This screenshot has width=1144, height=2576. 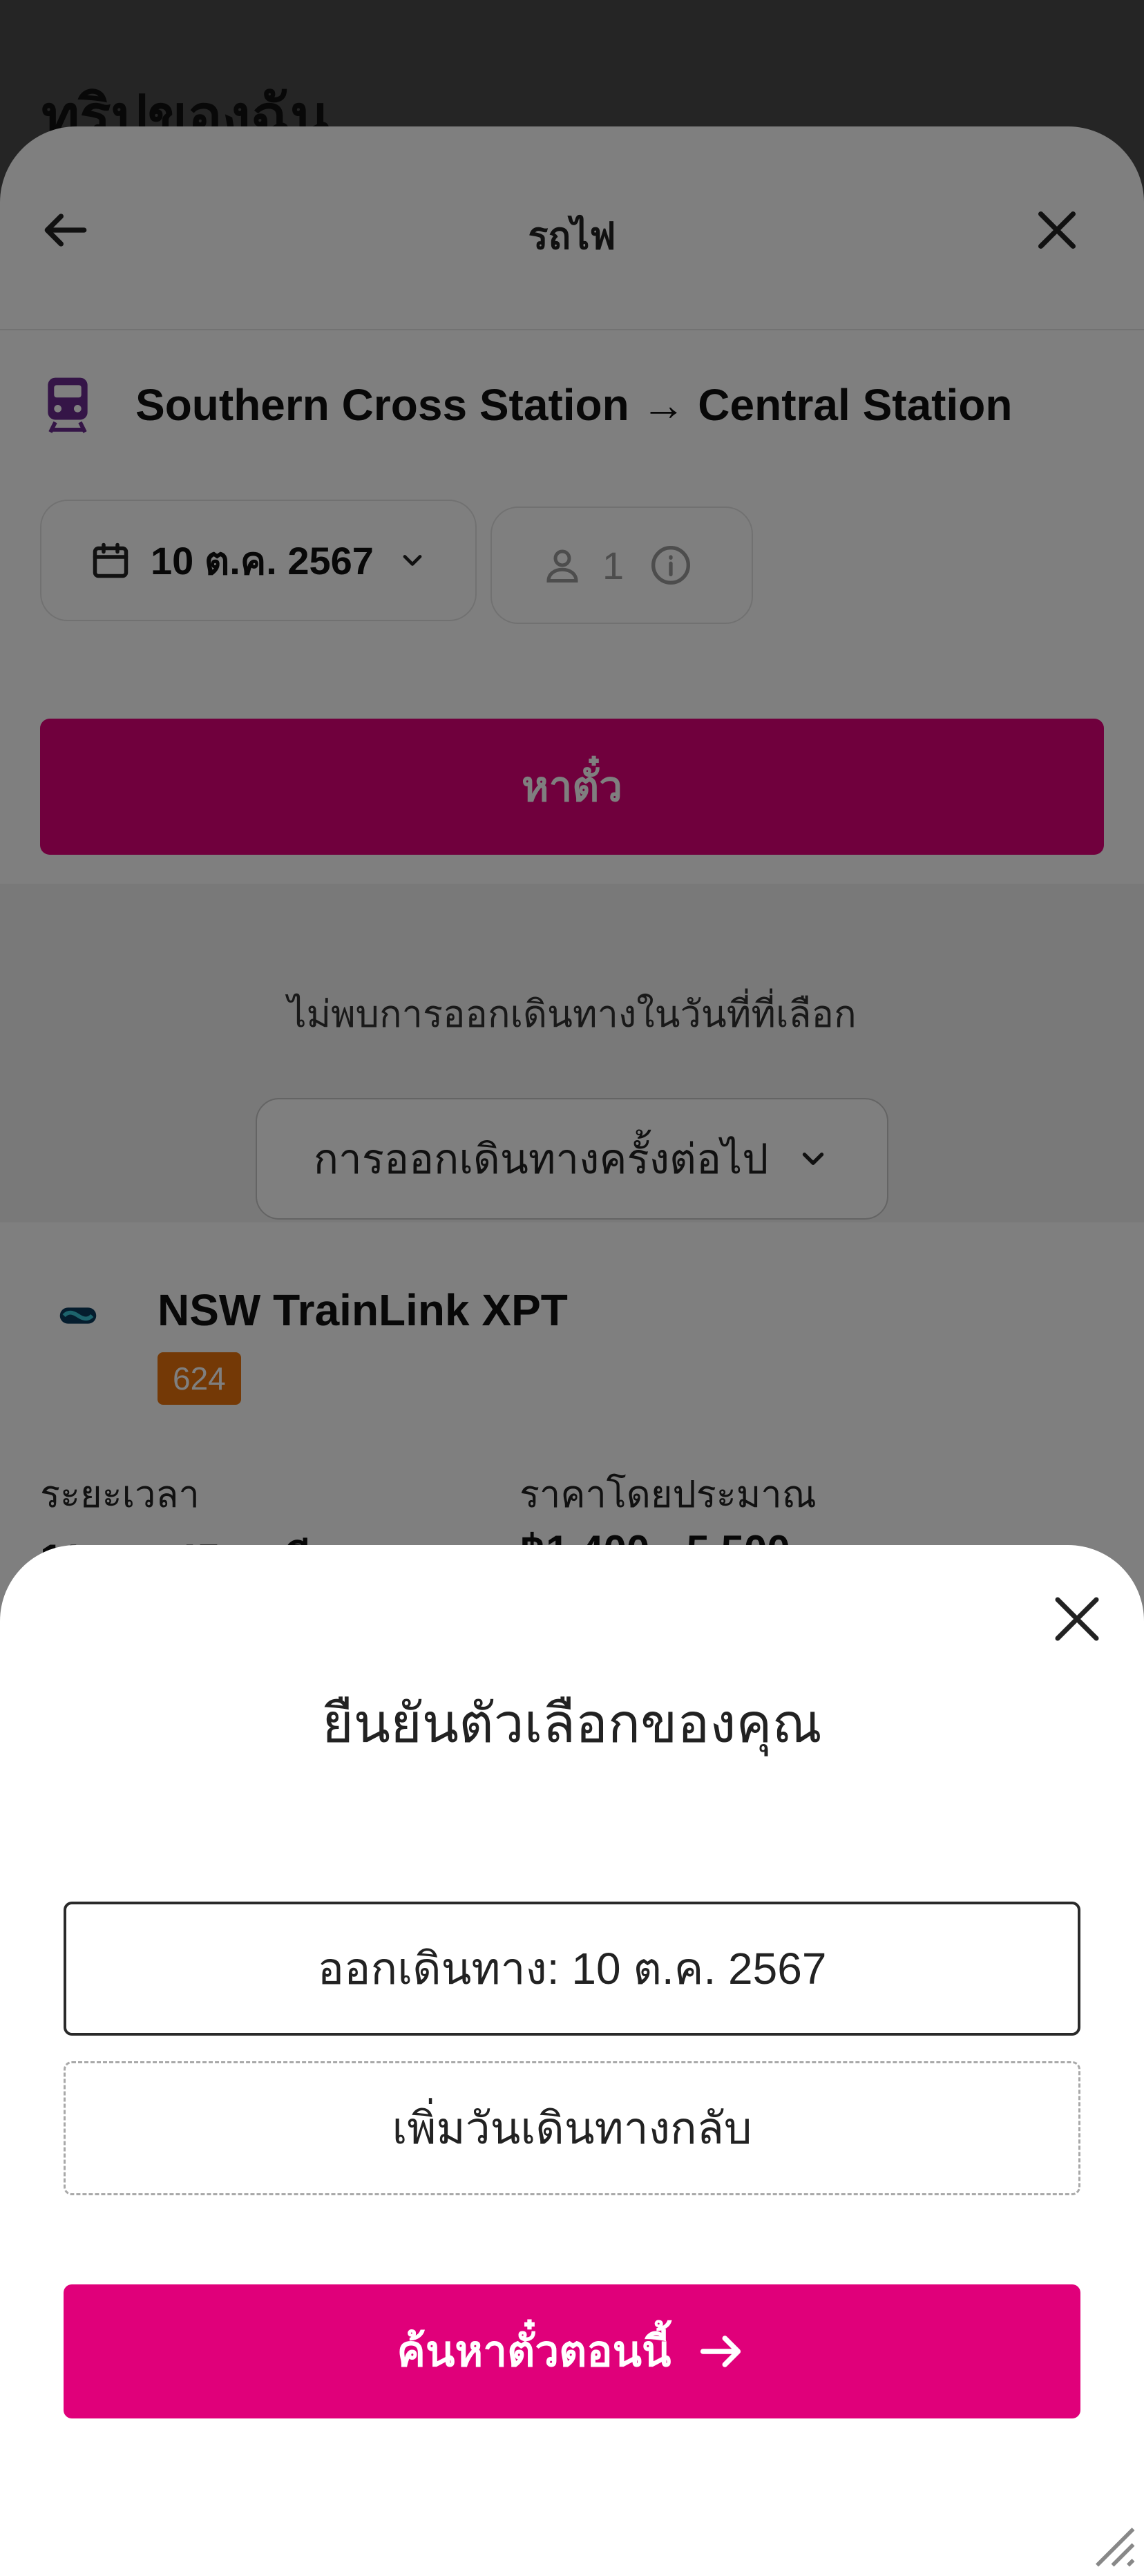 I want to click on close-icon, so click(x=1077, y=1619).